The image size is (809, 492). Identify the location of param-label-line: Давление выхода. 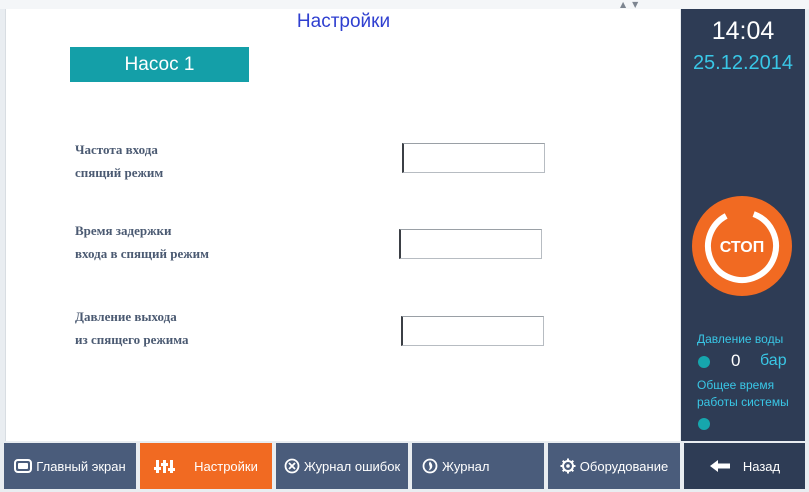
(126, 316).